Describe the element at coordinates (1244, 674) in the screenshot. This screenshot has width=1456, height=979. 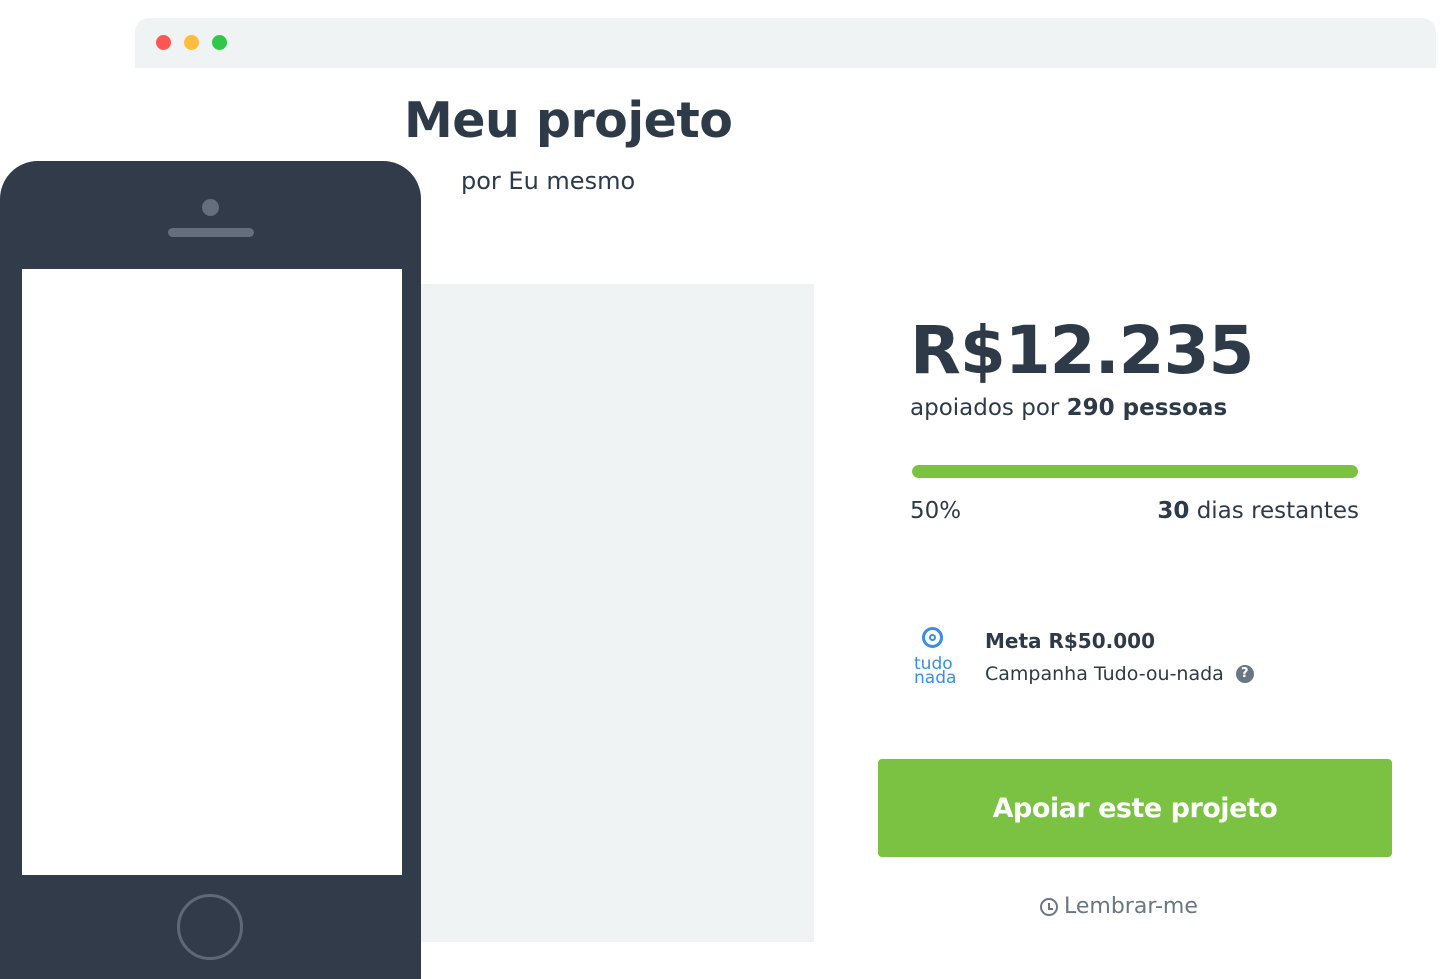
I see `question-icon: ?` at that location.